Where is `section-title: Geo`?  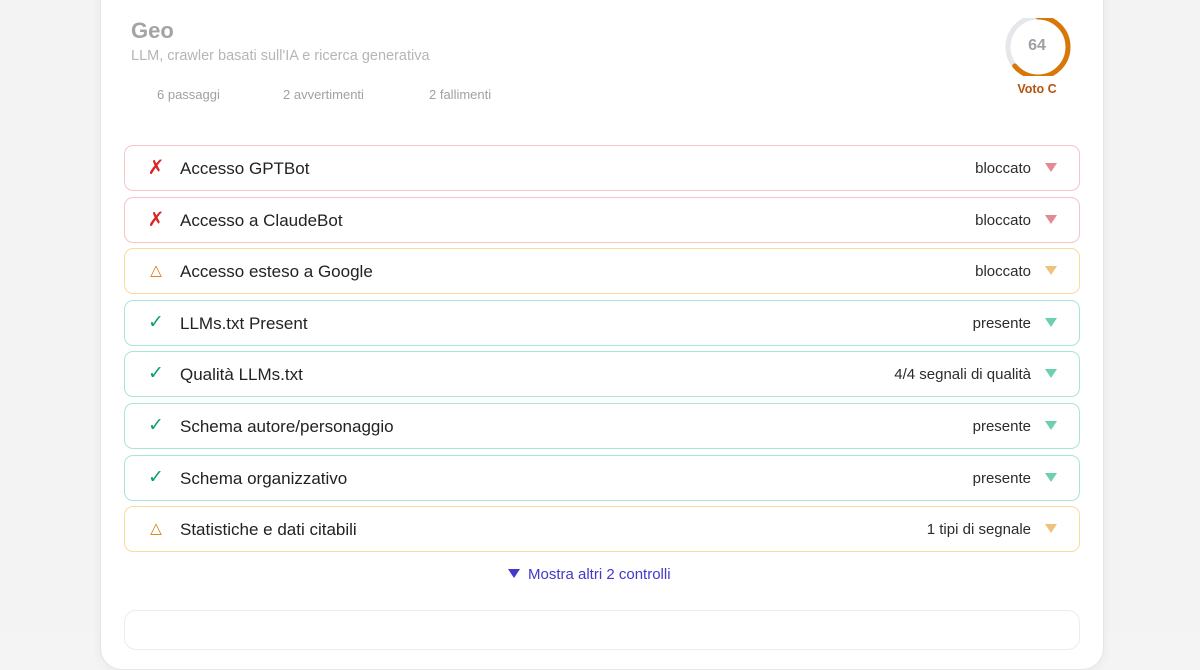
section-title: Geo is located at coordinates (152, 30).